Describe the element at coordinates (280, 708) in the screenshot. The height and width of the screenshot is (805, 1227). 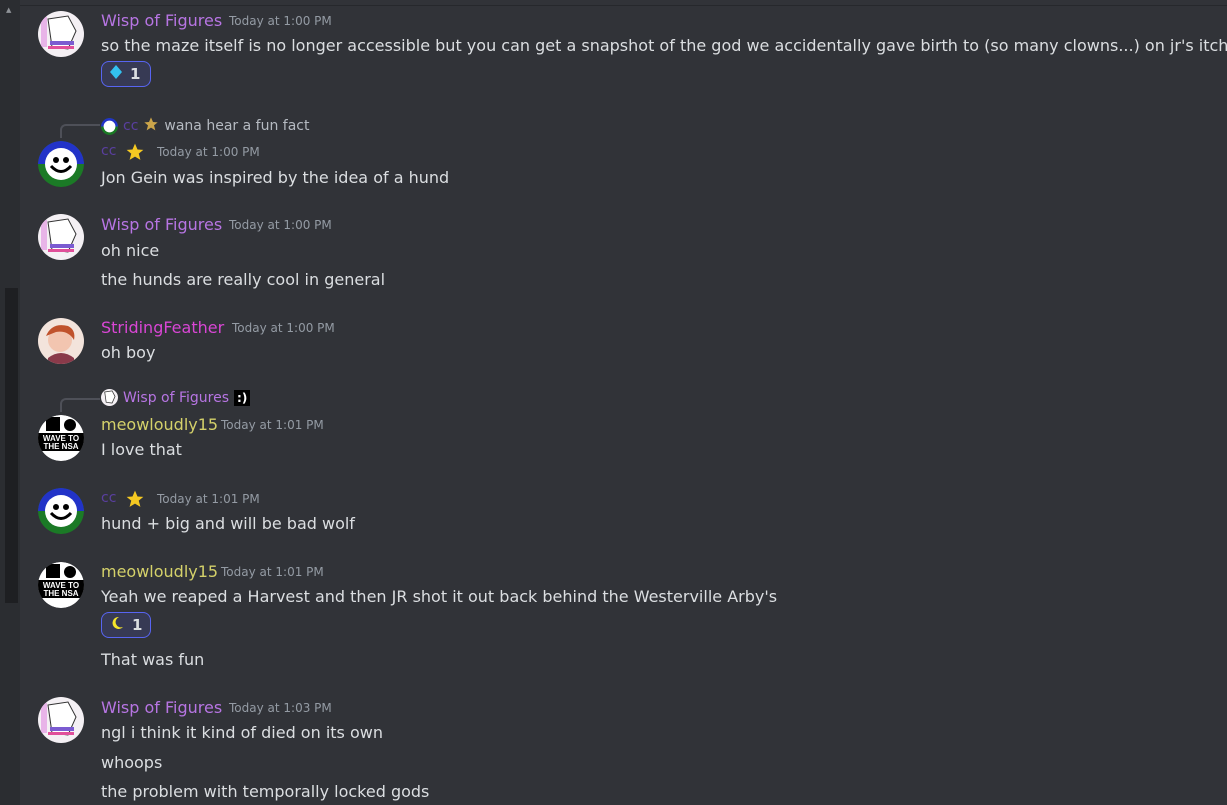
I see `timestamp: Today at 1:03 PM` at that location.